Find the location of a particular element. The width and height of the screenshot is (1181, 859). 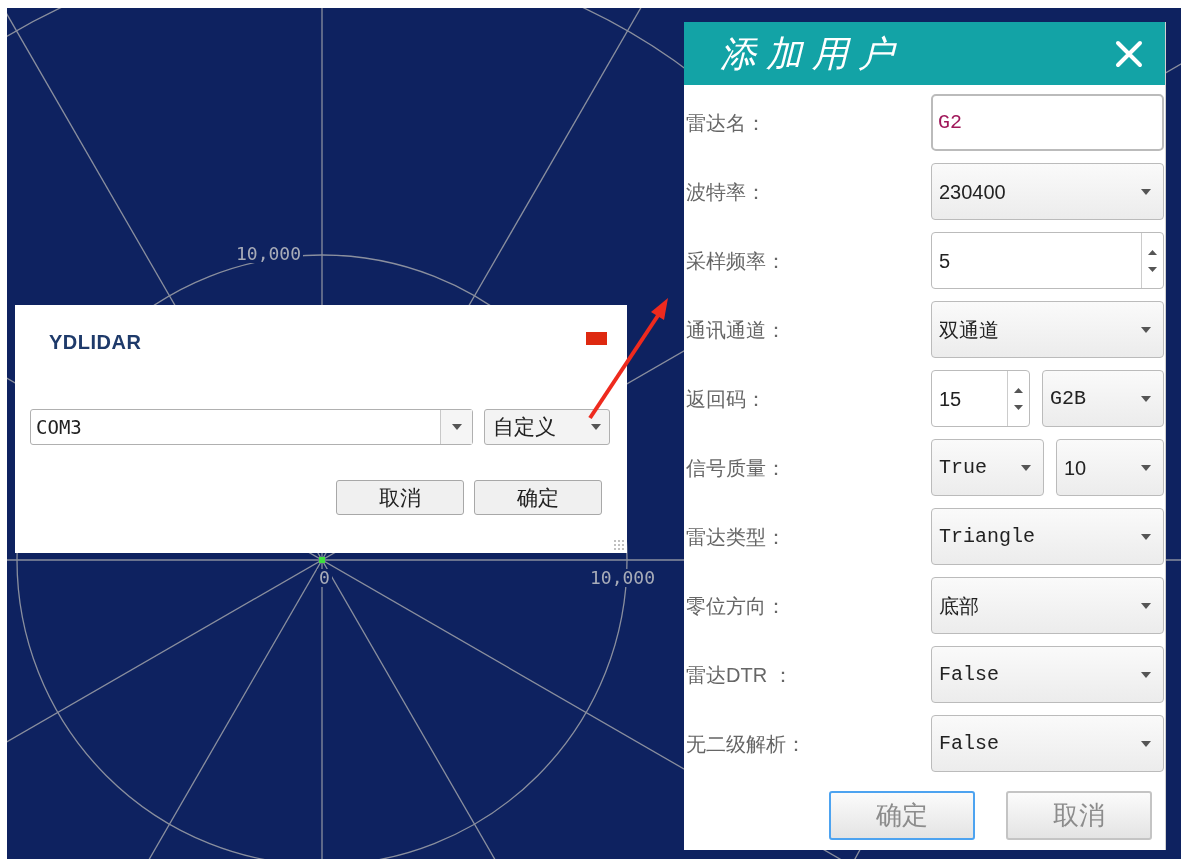

axis-label: 0 is located at coordinates (324, 578).